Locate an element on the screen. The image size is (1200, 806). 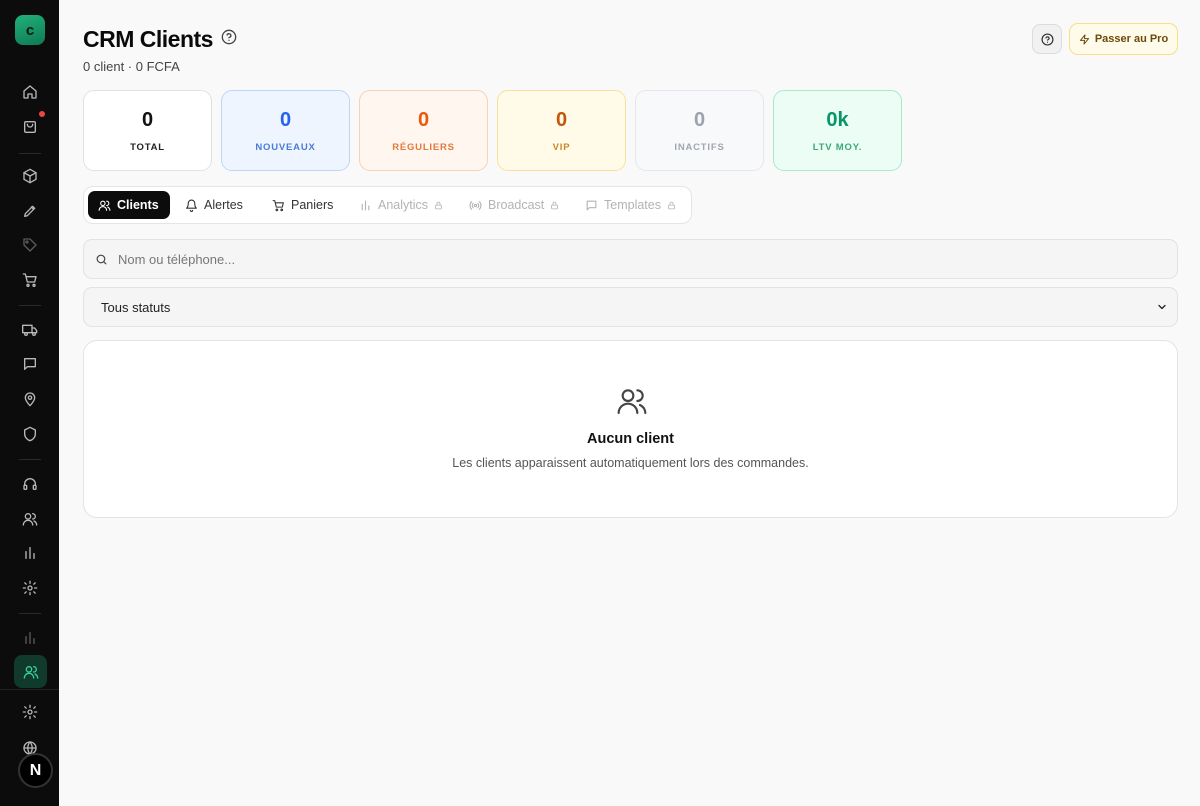
tab-analytics: Analytics is located at coordinates (401, 205).